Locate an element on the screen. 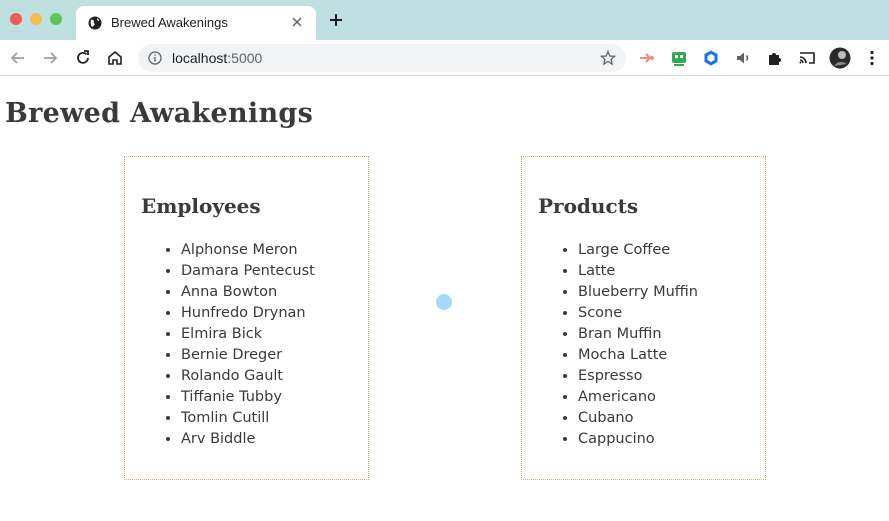 The image size is (889, 521). forward-icon is located at coordinates (50, 58).